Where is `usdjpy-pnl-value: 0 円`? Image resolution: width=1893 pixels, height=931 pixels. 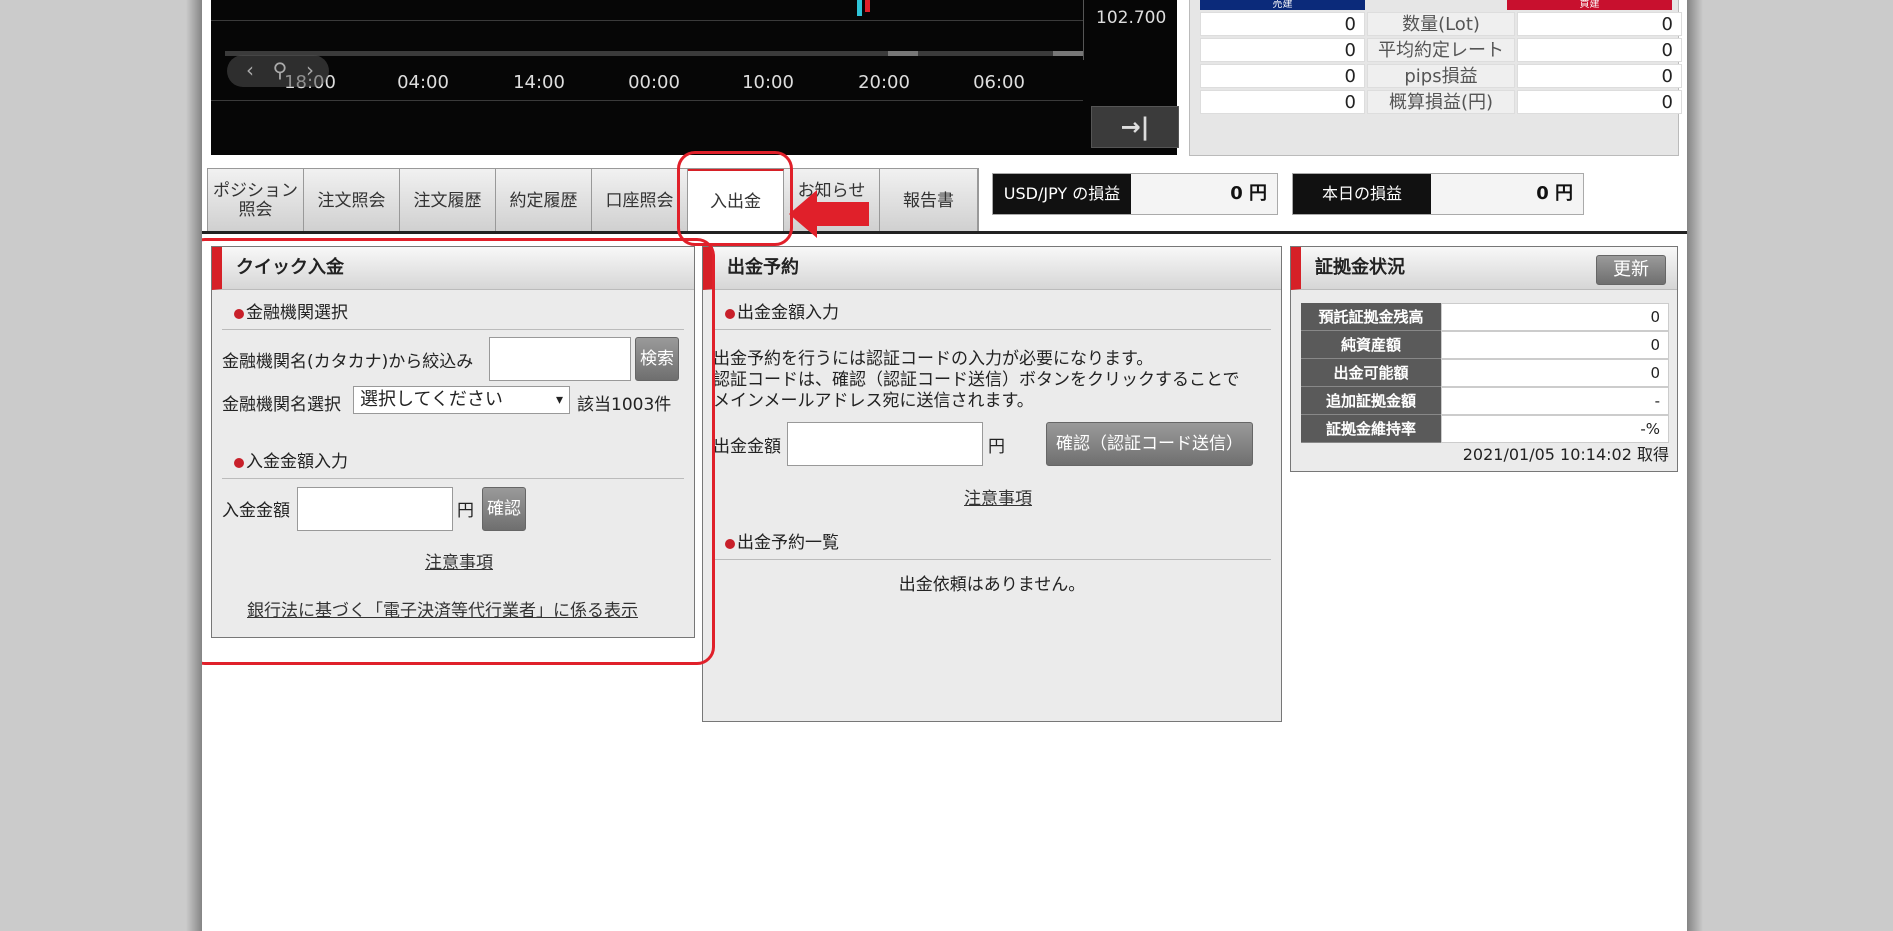 usdjpy-pnl-value: 0 円 is located at coordinates (1248, 193).